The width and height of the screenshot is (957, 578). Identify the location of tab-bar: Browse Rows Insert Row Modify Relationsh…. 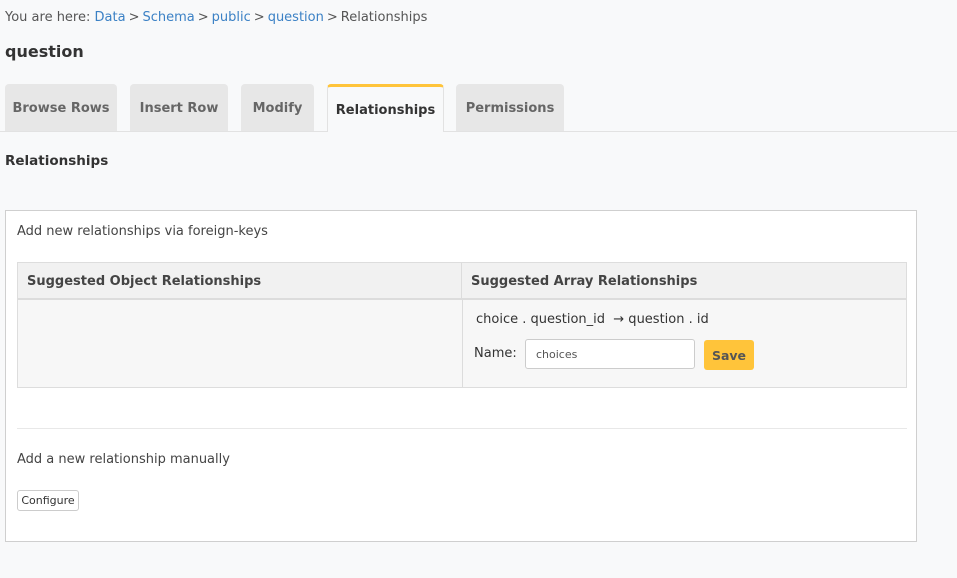
(478, 108).